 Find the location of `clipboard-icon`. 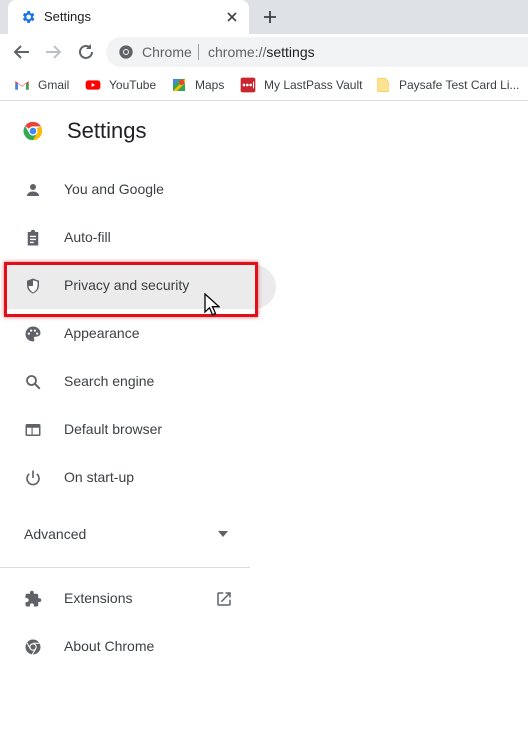

clipboard-icon is located at coordinates (33, 237).